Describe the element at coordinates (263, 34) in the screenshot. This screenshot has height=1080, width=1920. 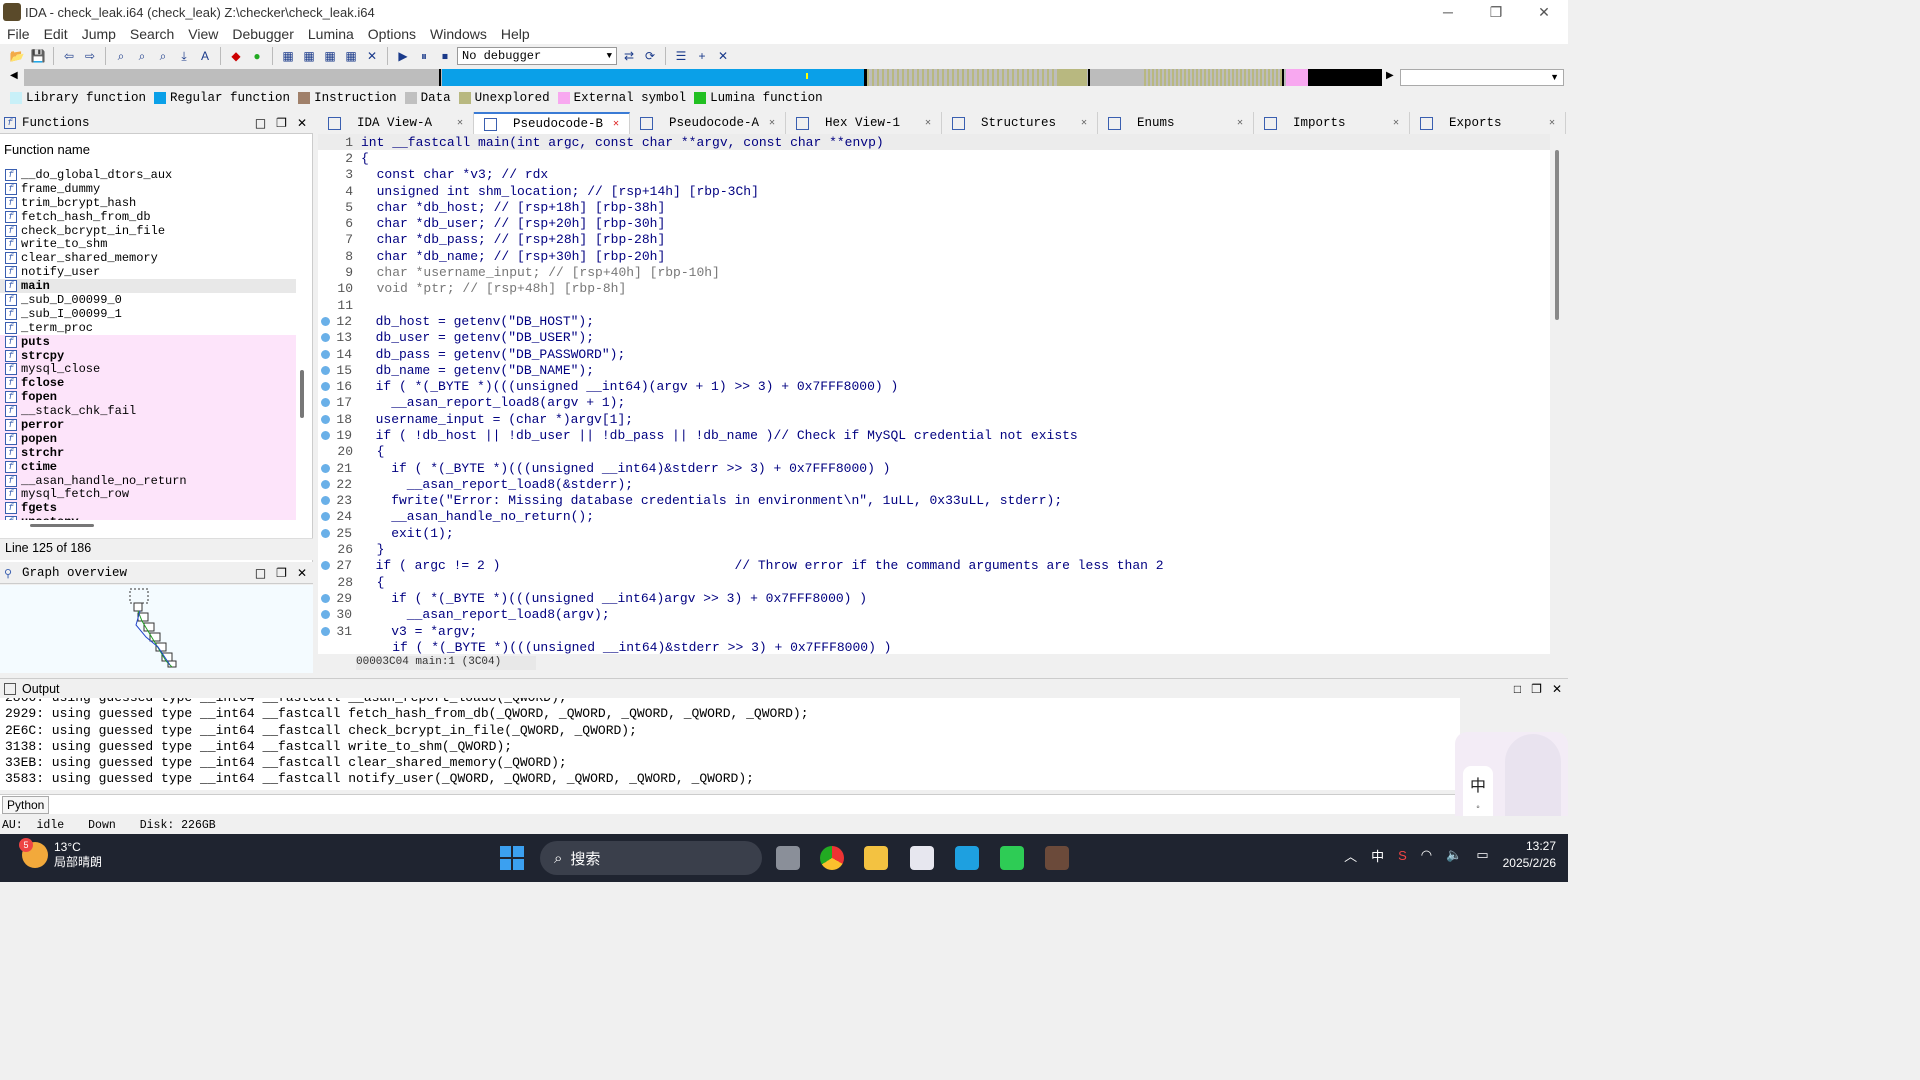
I see `menu-debugger: Debugger` at that location.